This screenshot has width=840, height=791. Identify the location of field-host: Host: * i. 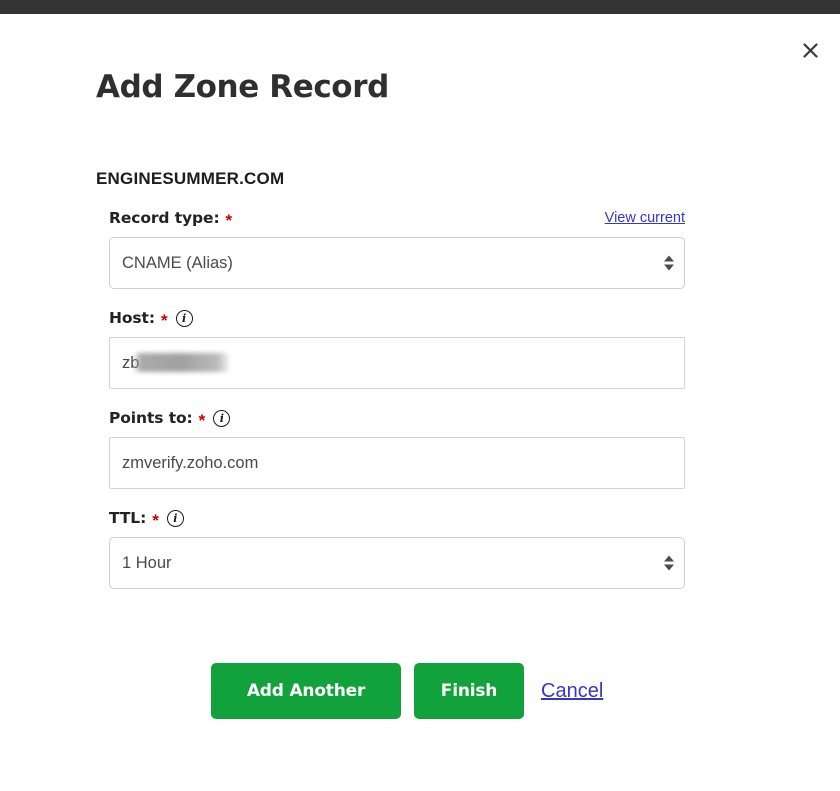
(397, 348).